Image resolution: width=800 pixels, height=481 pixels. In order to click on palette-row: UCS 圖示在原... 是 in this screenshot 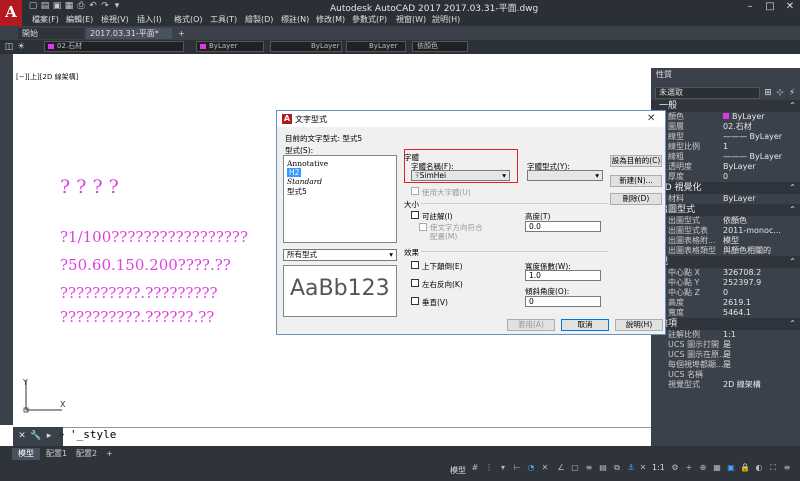, I will do `click(725, 355)`.